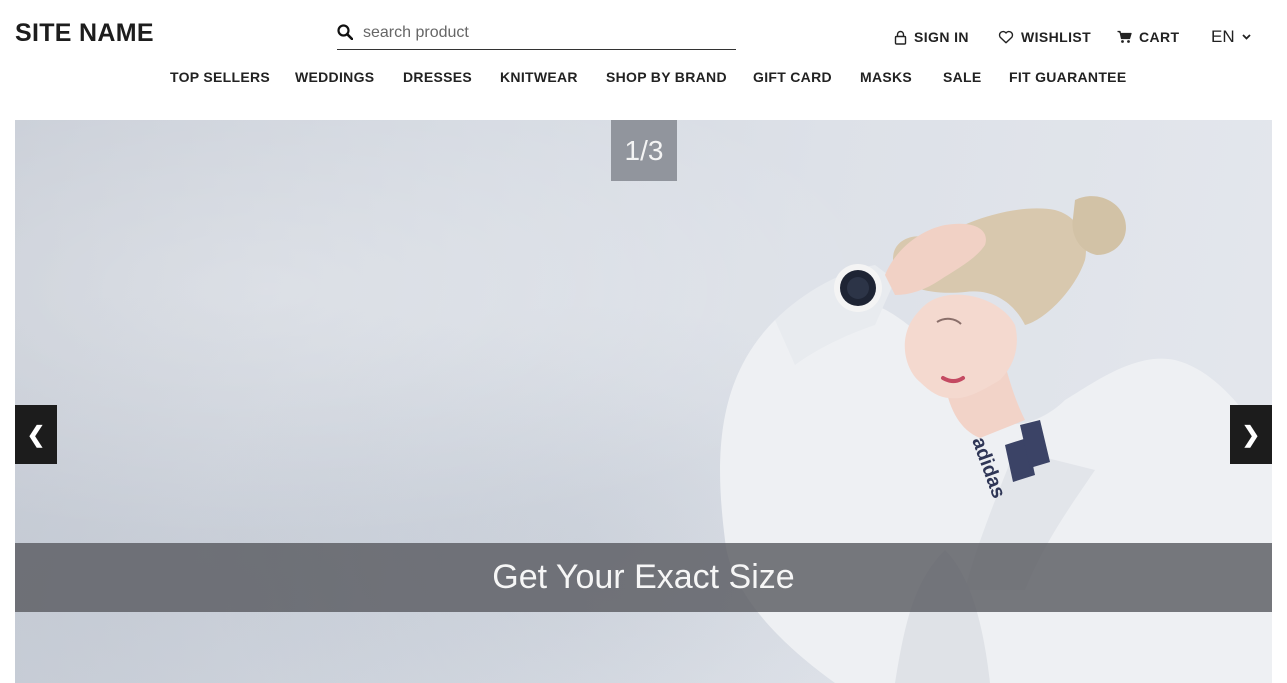 Image resolution: width=1287 pixels, height=683 pixels. I want to click on heart-icon, so click(1006, 37).